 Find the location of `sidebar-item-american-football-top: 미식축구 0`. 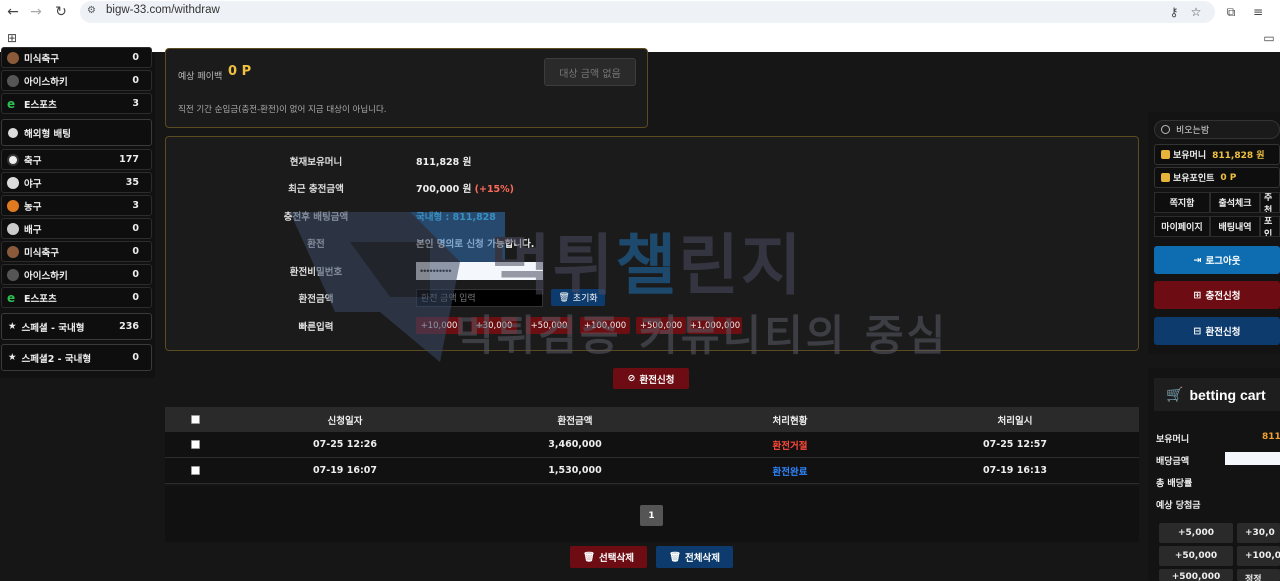

sidebar-item-american-football-top: 미식축구 0 is located at coordinates (76, 57).